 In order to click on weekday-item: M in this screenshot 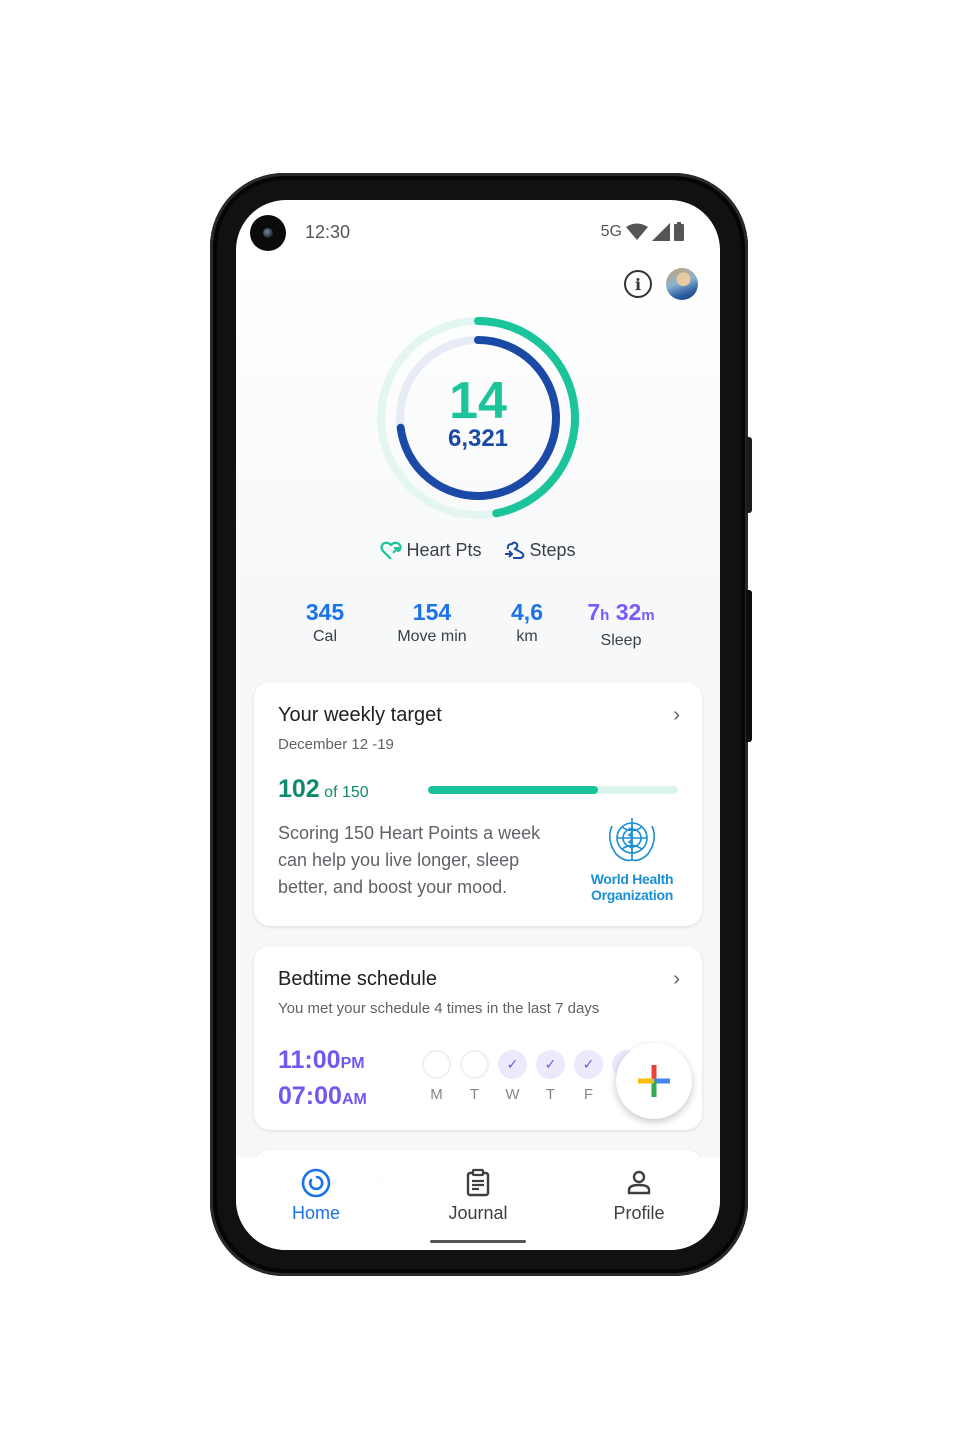, I will do `click(436, 1076)`.